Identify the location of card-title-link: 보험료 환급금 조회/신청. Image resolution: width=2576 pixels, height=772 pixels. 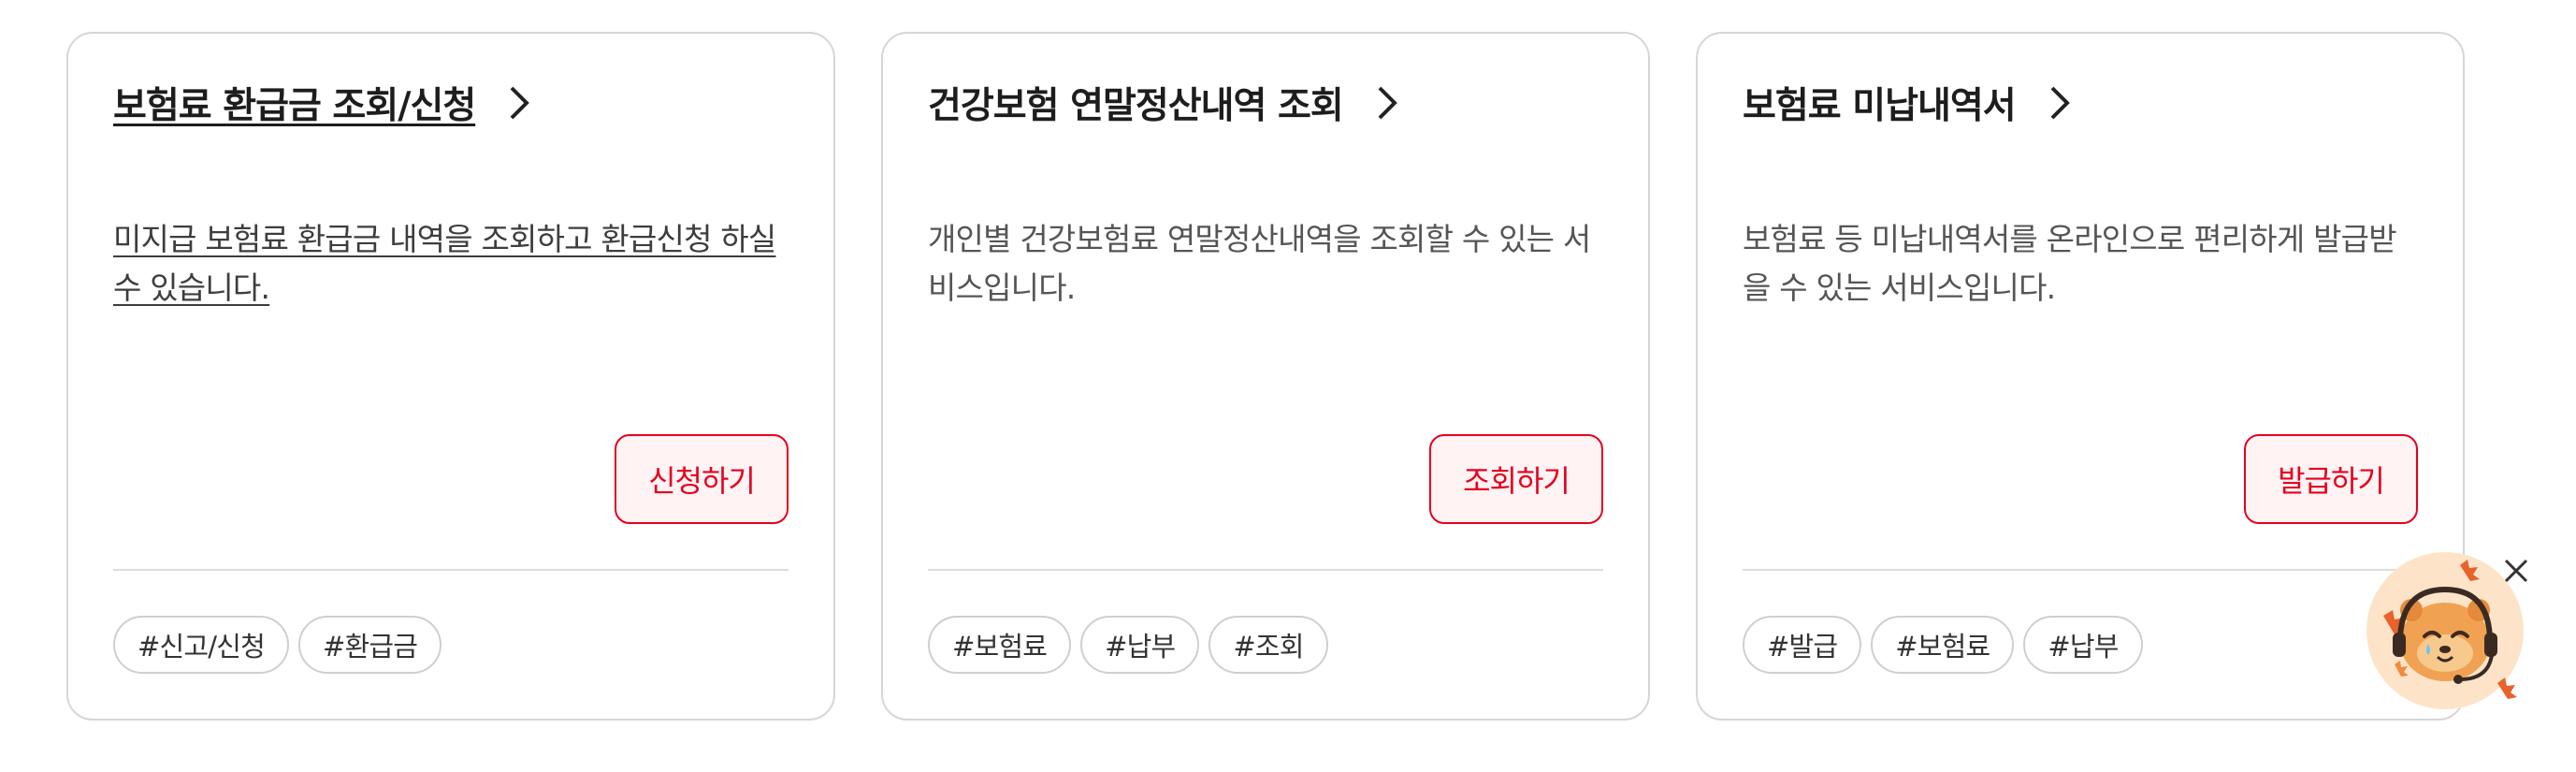
(324, 103).